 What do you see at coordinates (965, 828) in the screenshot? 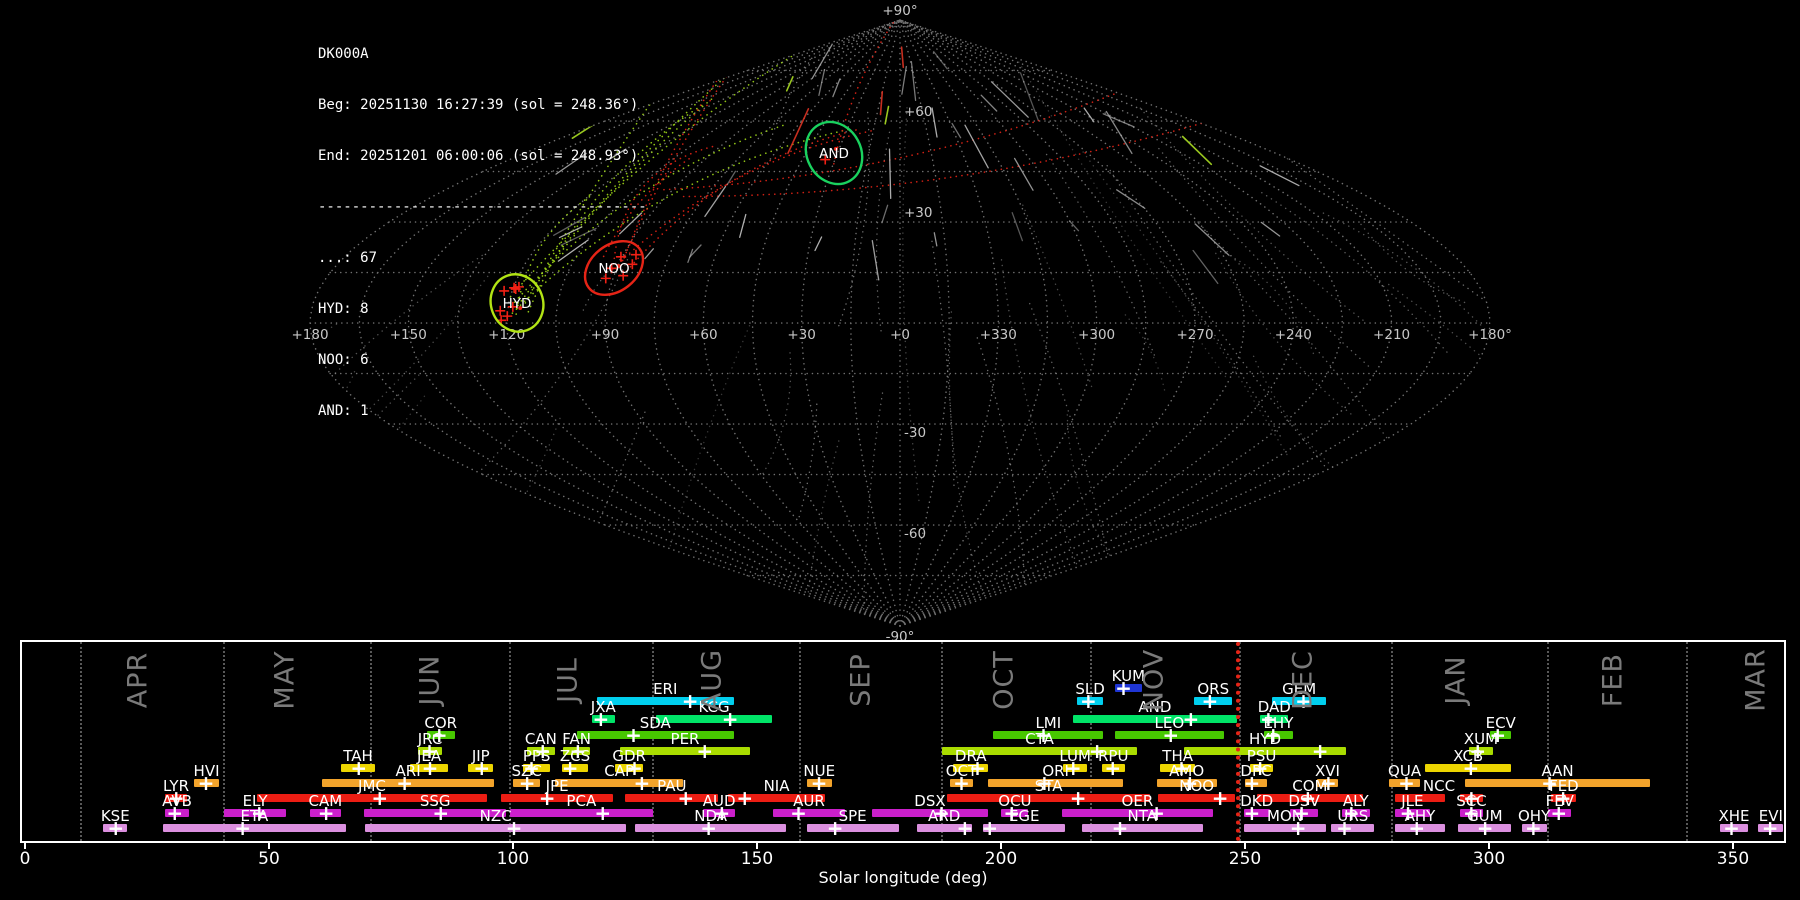
I see `shower-peak-ard: +` at bounding box center [965, 828].